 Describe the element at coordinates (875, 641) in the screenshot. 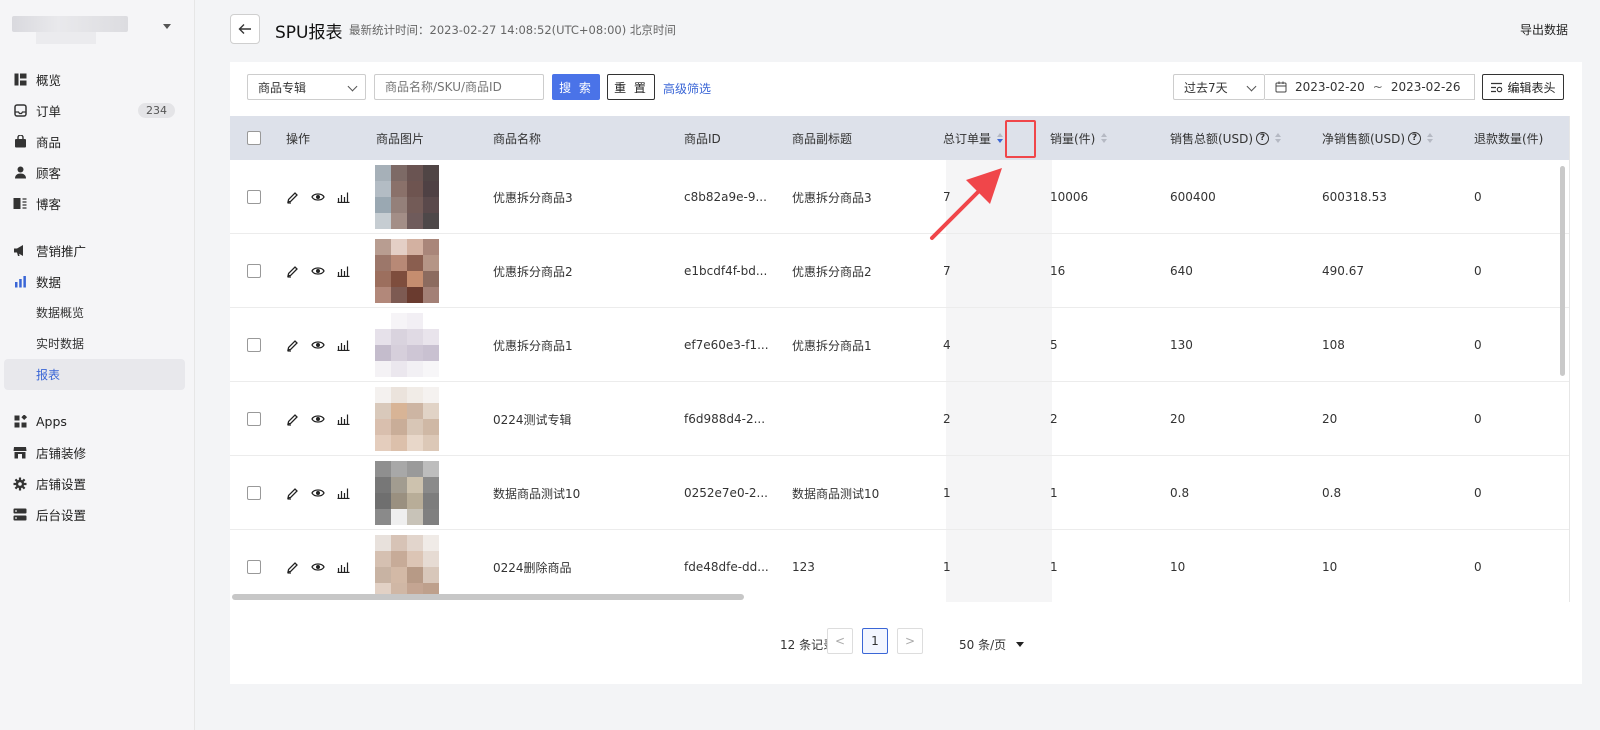

I see `page-1-button: 1` at that location.